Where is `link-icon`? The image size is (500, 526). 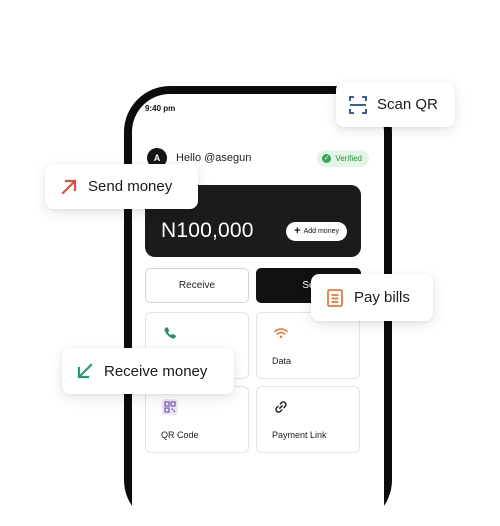
link-icon is located at coordinates (281, 407).